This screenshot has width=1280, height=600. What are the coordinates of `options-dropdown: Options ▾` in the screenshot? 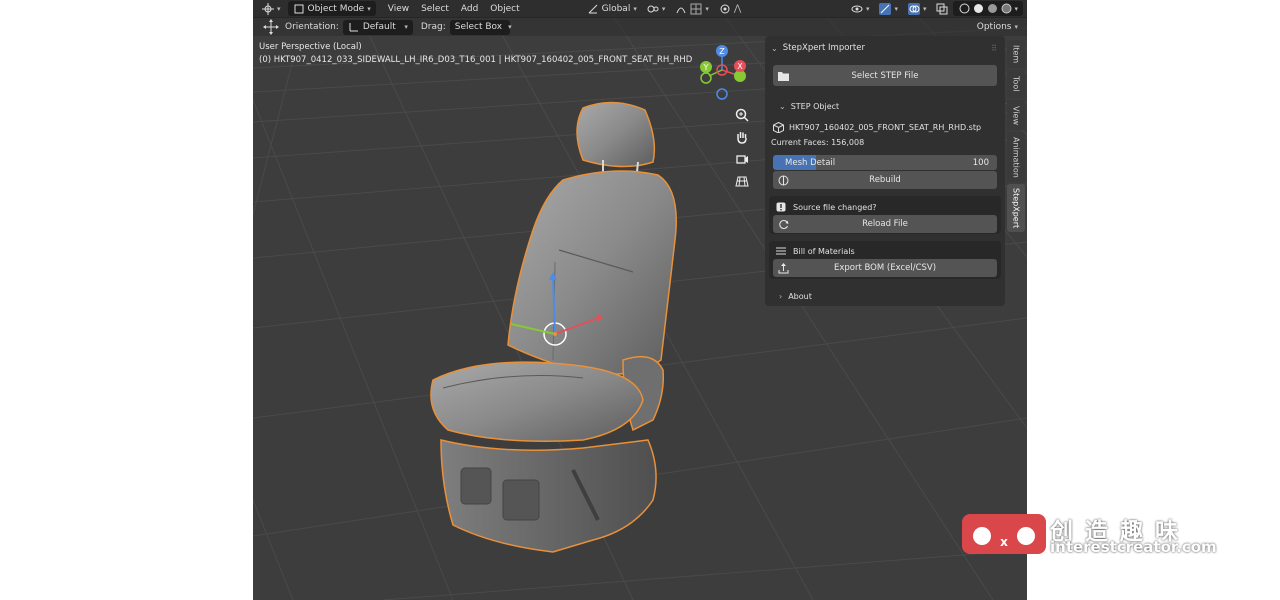 It's located at (997, 27).